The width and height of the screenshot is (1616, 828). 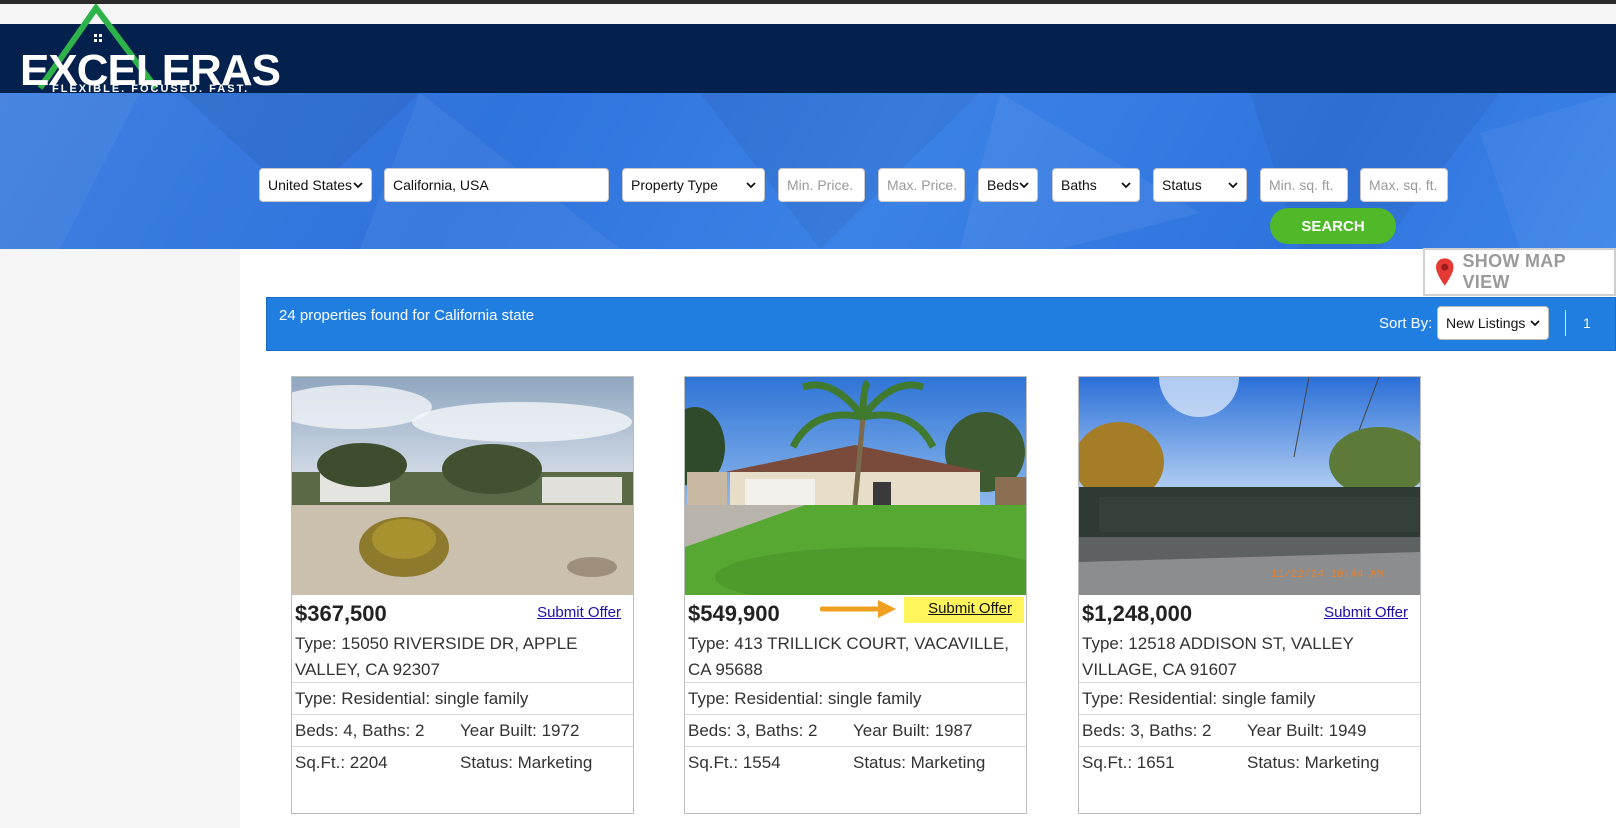 What do you see at coordinates (1307, 730) in the screenshot?
I see `listing-year-built: Year Built: 1949` at bounding box center [1307, 730].